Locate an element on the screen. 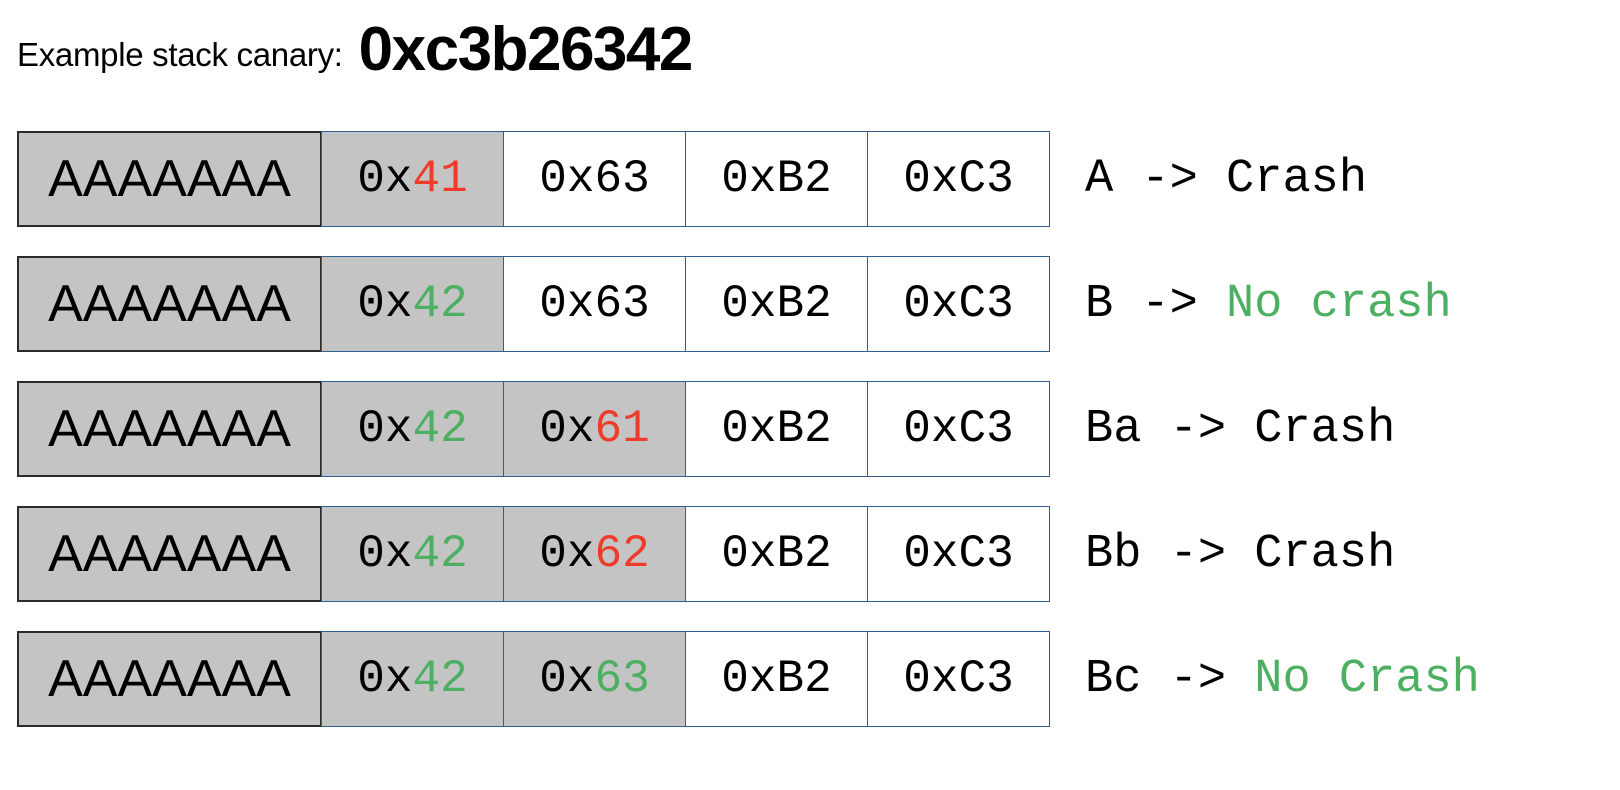 The image size is (1620, 790). row-annotation: B -> No crash is located at coordinates (1268, 304).